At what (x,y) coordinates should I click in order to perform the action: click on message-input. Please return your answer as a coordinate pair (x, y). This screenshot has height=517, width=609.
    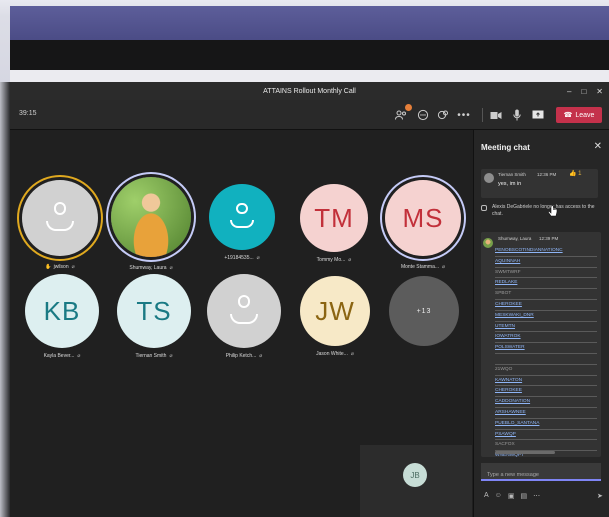
    Looking at the image, I should click on (541, 475).